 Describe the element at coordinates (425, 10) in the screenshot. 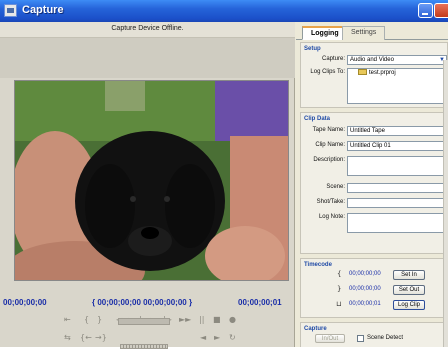

I see `minimize-button` at that location.